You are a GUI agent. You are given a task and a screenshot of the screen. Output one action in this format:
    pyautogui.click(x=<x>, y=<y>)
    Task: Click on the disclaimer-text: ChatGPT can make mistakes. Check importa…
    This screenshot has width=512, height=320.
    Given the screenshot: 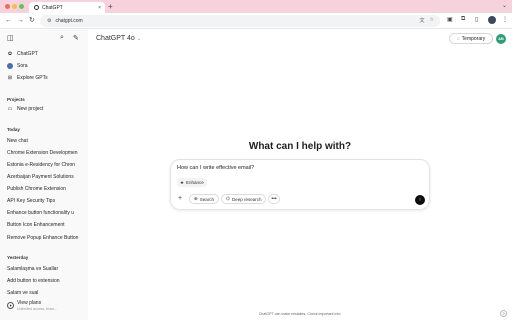 What is the action you would take?
    pyautogui.click(x=300, y=314)
    